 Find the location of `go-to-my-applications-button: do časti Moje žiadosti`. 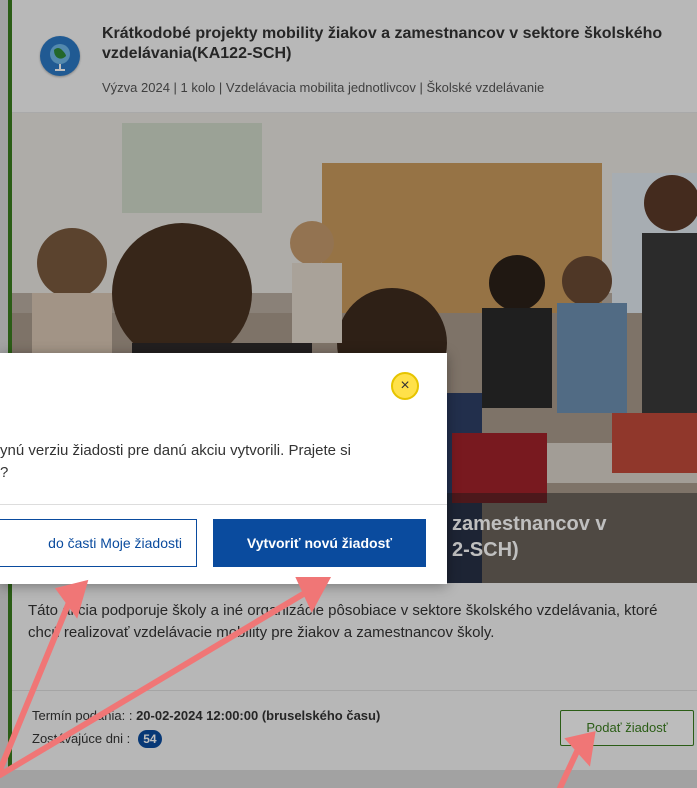

go-to-my-applications-button: do časti Moje žiadosti is located at coordinates (98, 543).